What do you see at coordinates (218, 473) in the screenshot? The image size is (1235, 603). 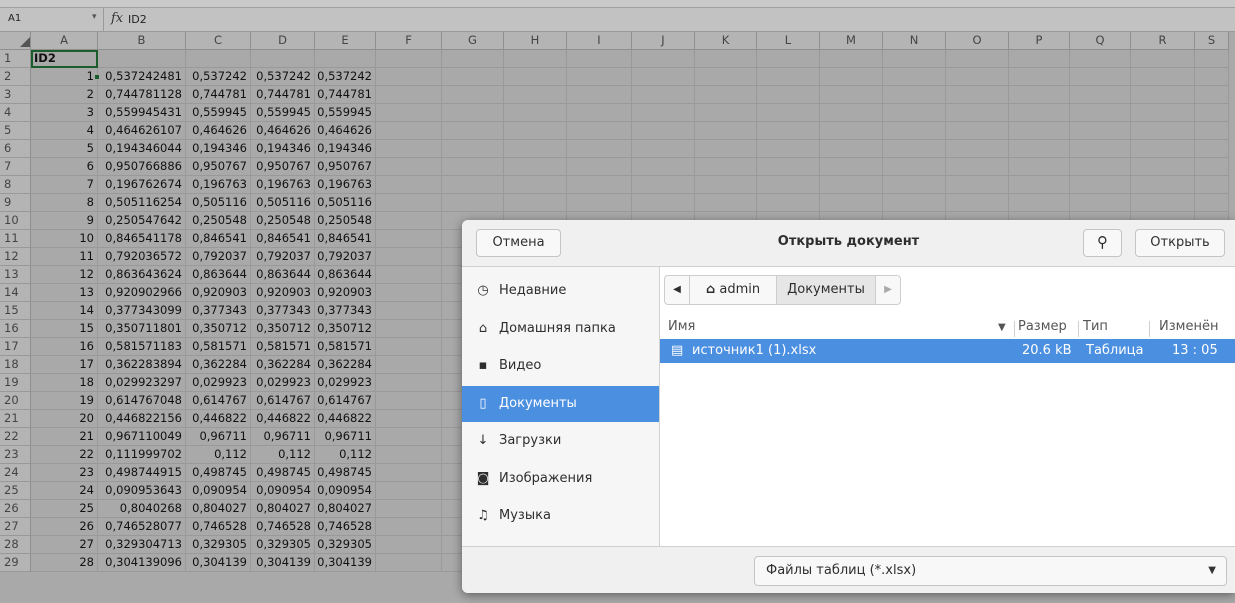 I see `cell-c: 0,498745` at bounding box center [218, 473].